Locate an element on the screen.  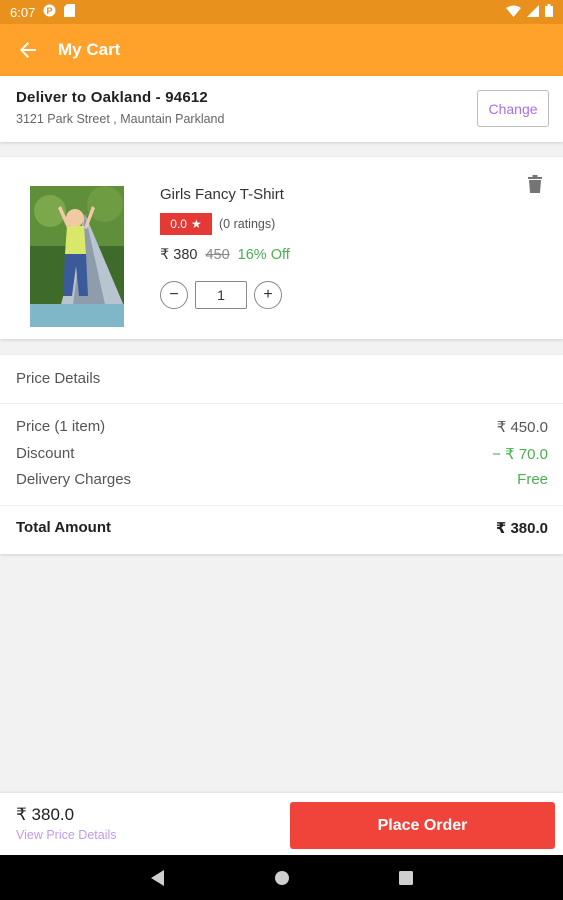
checkout-bar: ₹ 380.0 View Price Details Place Order is located at coordinates (281, 824).